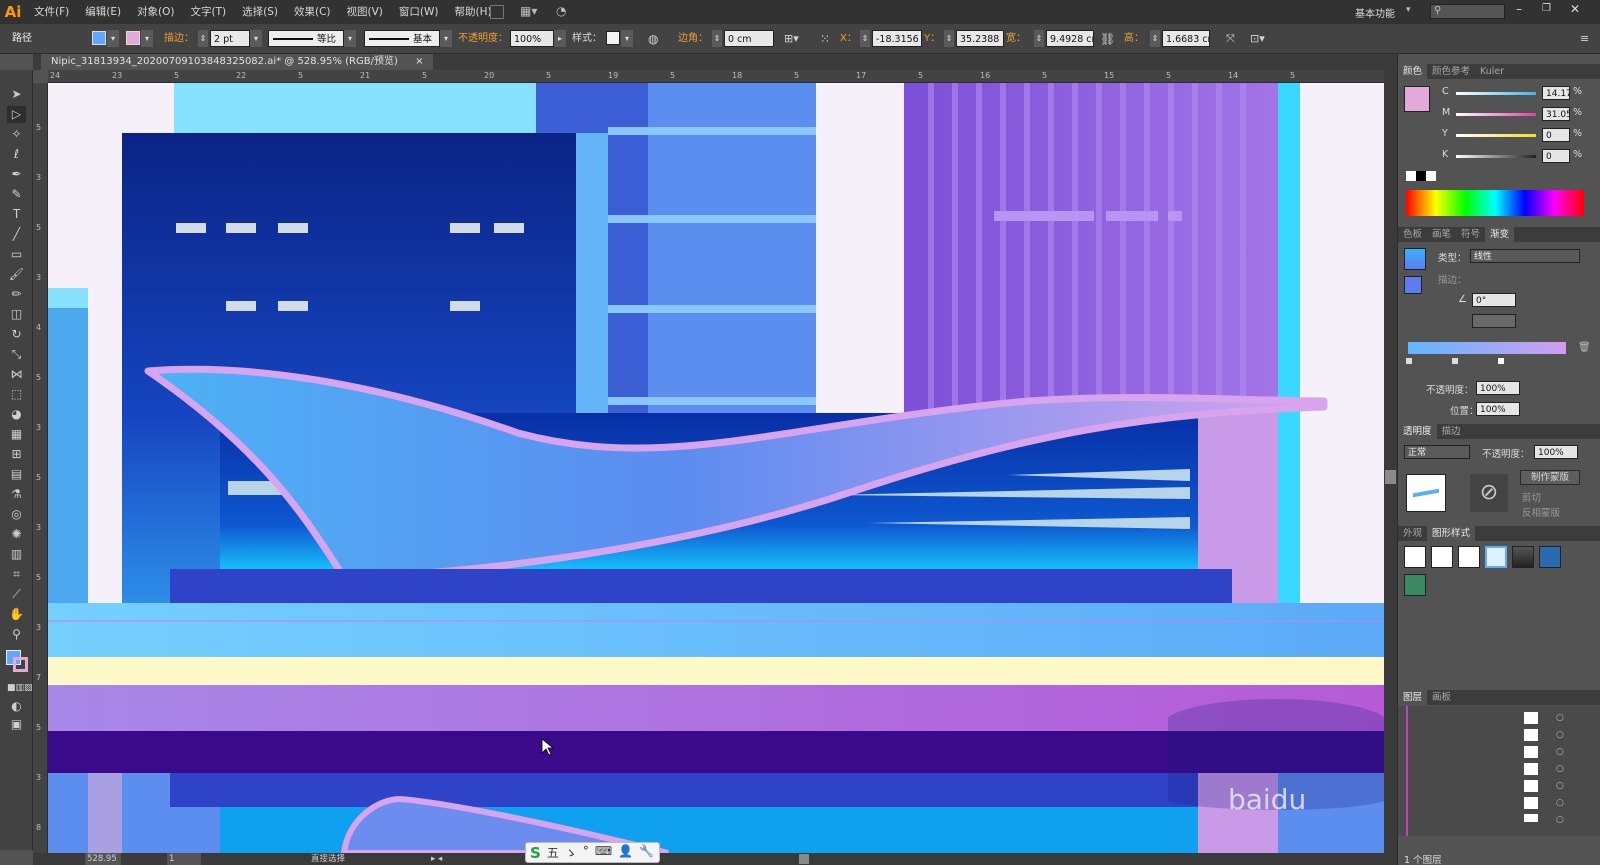 The height and width of the screenshot is (865, 1600). What do you see at coordinates (1409, 361) in the screenshot?
I see `gradient-stop-start` at bounding box center [1409, 361].